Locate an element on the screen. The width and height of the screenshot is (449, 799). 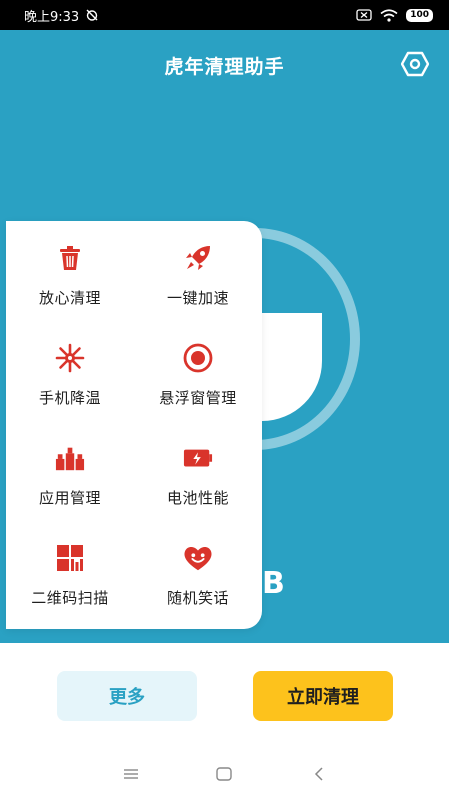
menu-item-label: 电池性能 is located at coordinates (197, 497).